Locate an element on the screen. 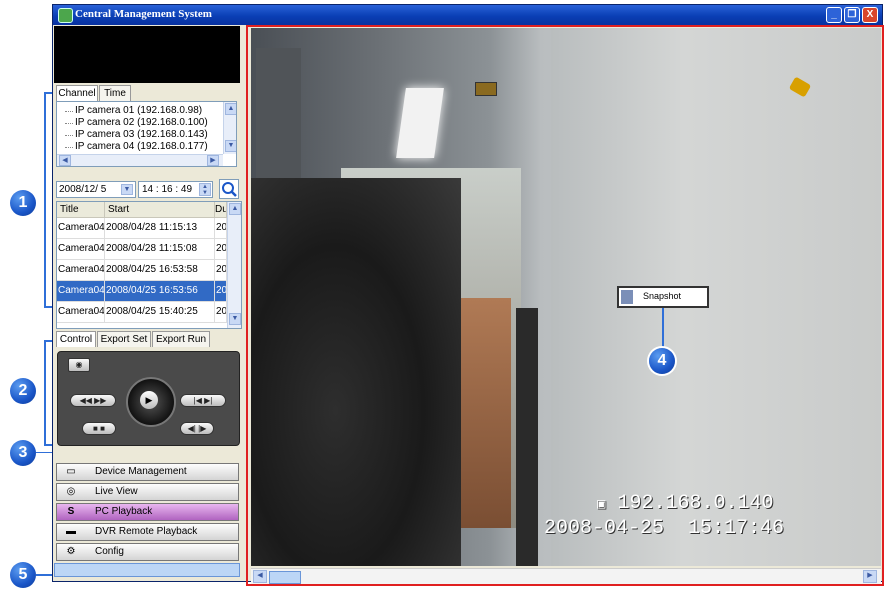  cell-start: 2008/04/28 11:15:08 is located at coordinates (160, 249).